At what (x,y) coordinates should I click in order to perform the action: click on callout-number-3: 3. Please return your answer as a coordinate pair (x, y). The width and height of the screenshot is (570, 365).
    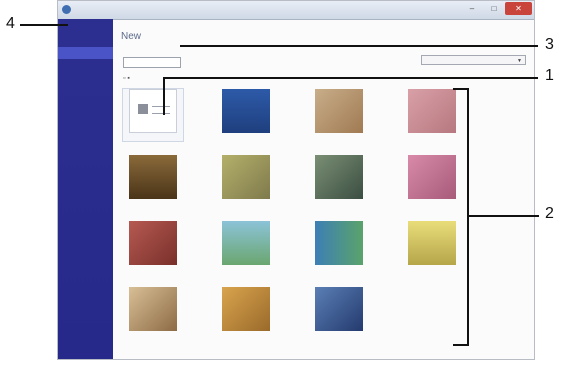
    Looking at the image, I should click on (549, 44).